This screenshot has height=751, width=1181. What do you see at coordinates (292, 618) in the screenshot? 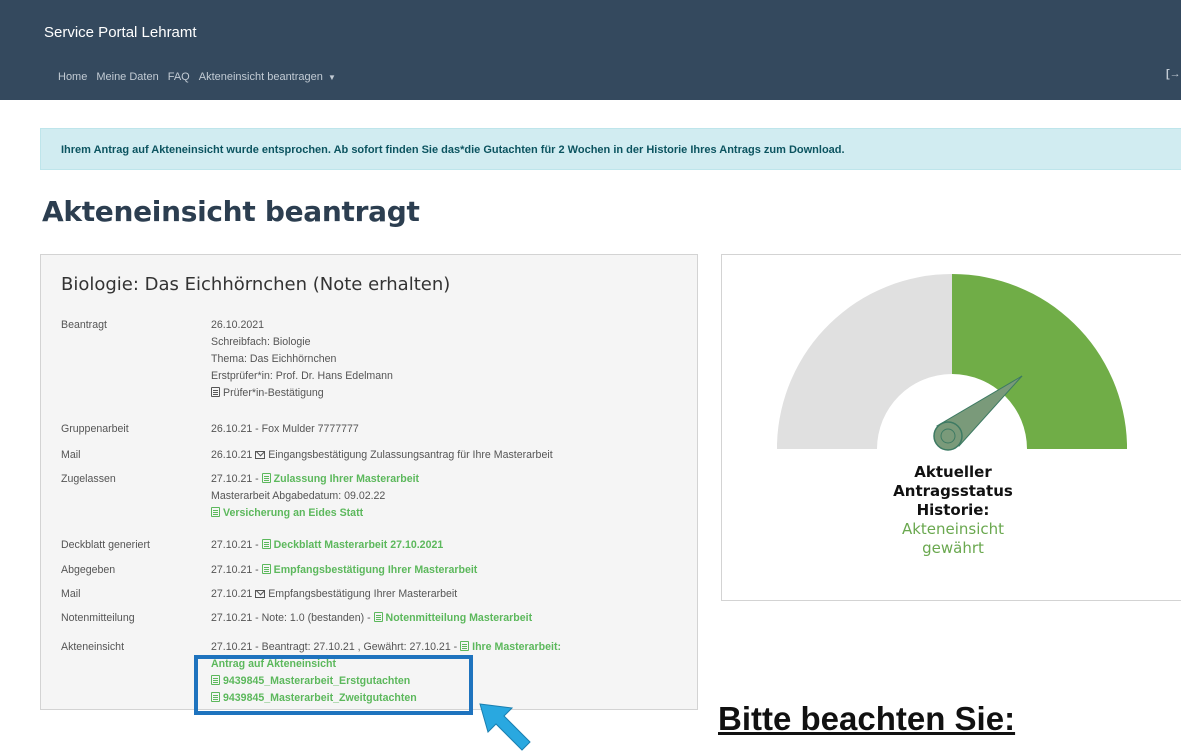
I see `note-prefix: 27.10.21 - Note: 1.0 (bestanden) -` at bounding box center [292, 618].